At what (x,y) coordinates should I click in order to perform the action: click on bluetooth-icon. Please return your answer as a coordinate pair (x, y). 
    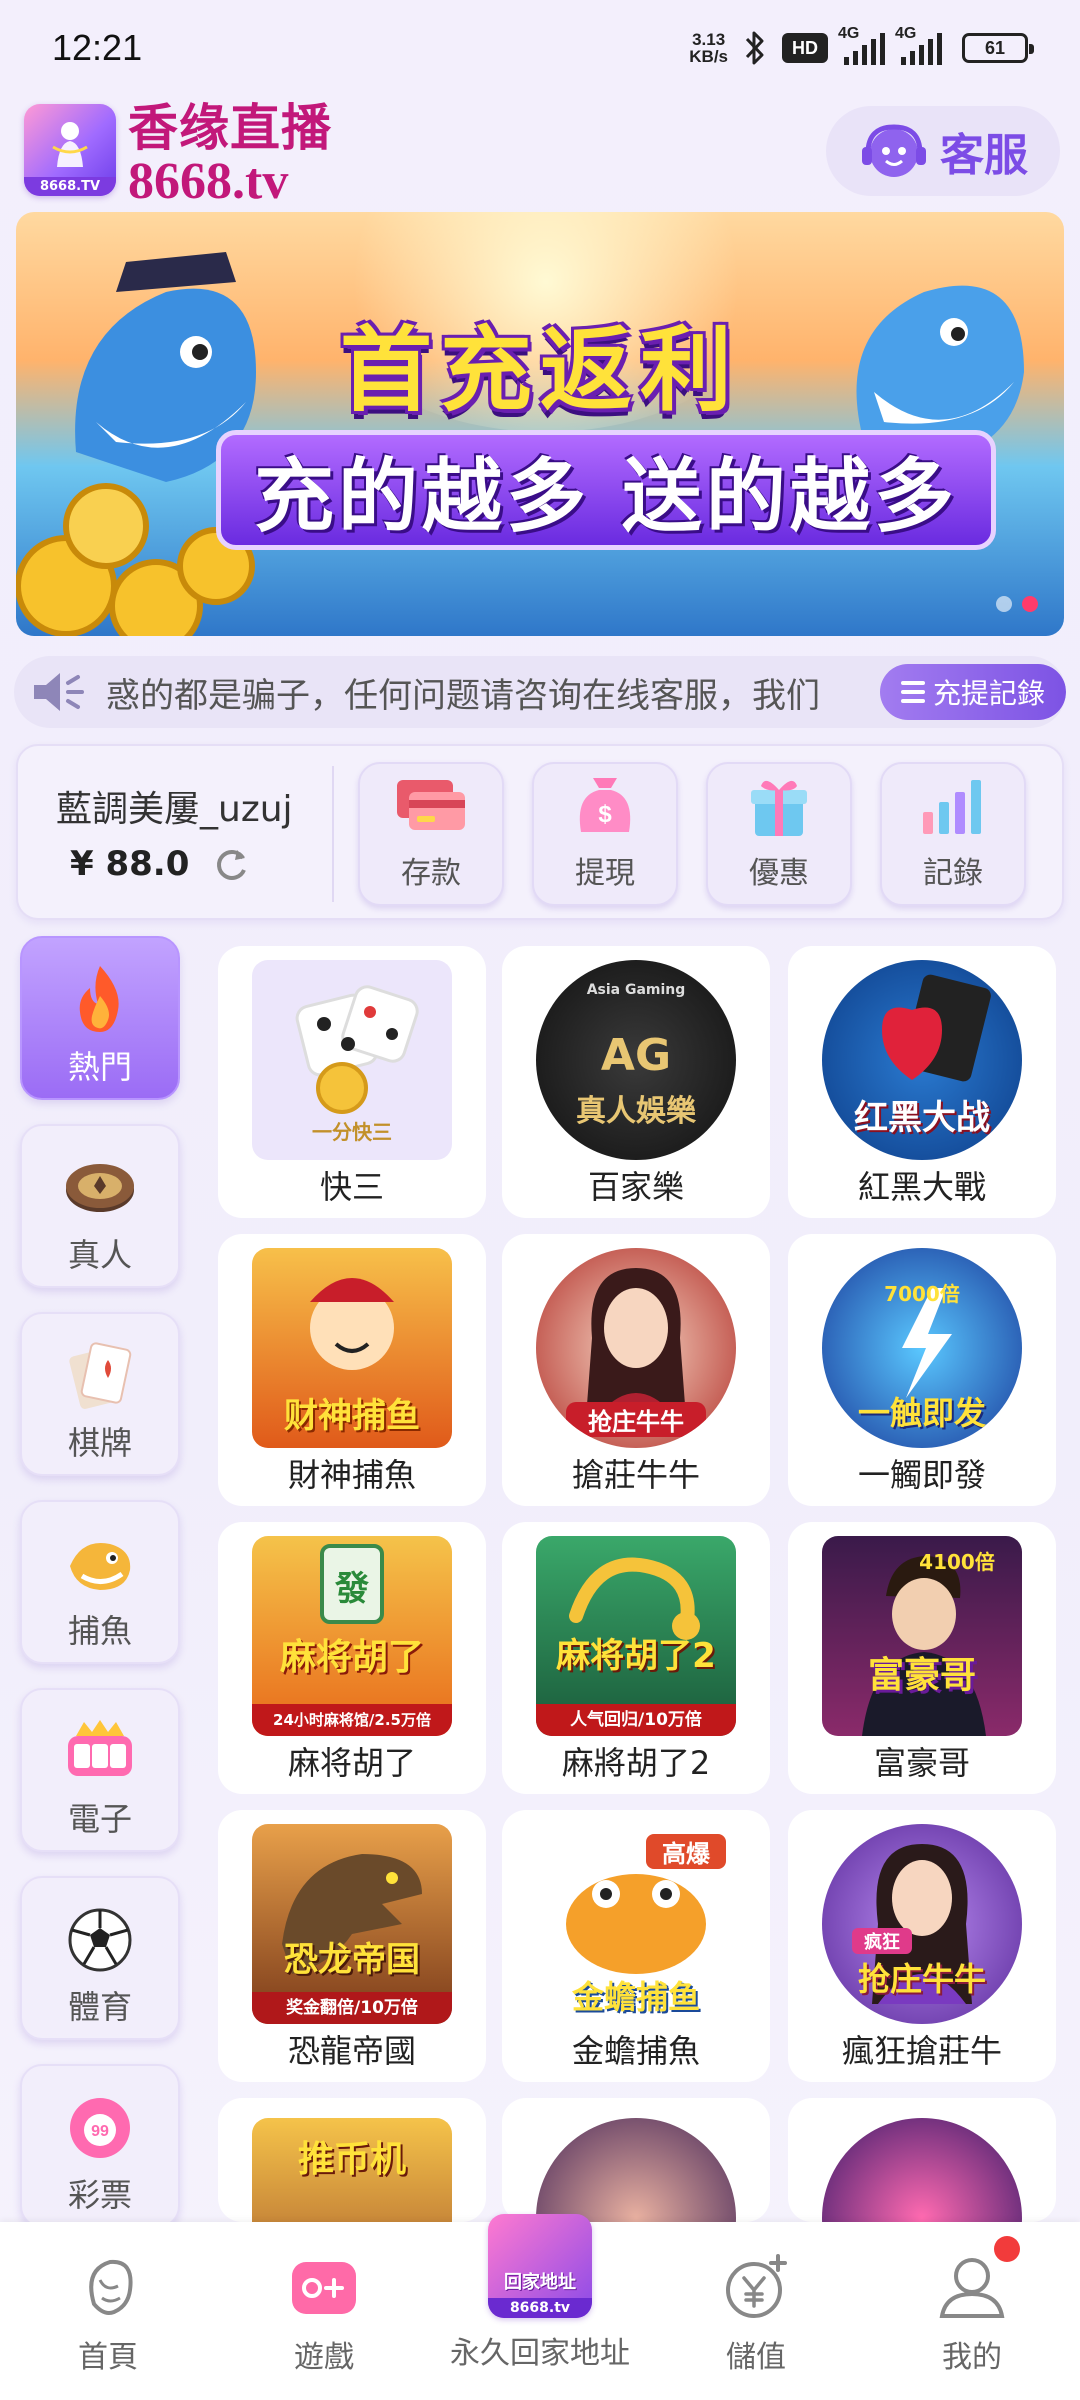
    Looking at the image, I should click on (754, 48).